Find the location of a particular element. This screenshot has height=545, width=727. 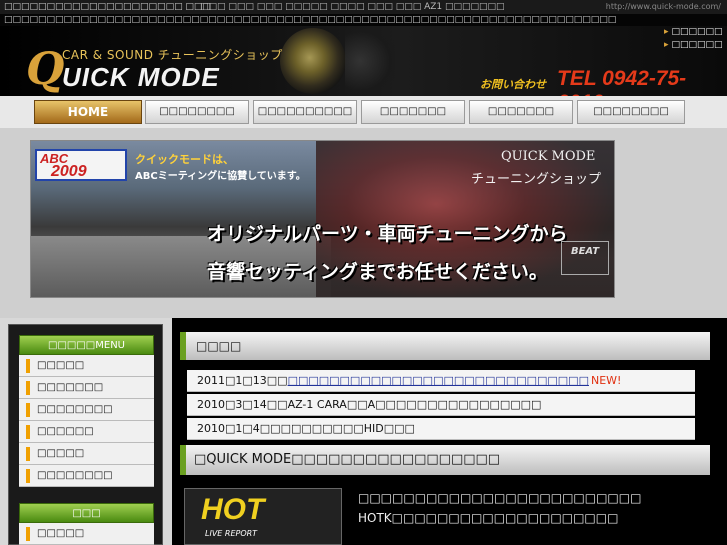

contact-label: お問い合わせ is located at coordinates (513, 84).